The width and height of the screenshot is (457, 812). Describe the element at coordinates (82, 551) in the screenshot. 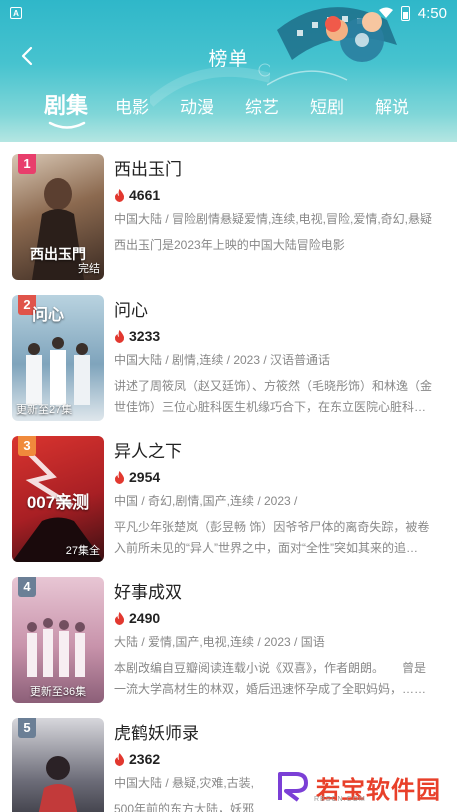

I see `poster-status: 27集全` at that location.